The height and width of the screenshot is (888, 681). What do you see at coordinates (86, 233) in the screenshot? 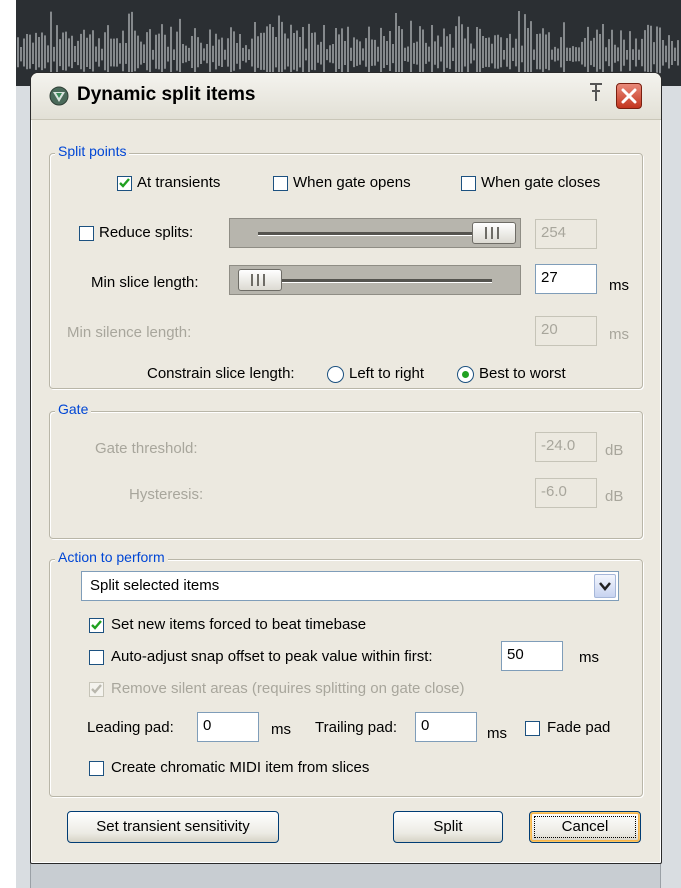
I see `reduce-splits-checkbox` at bounding box center [86, 233].